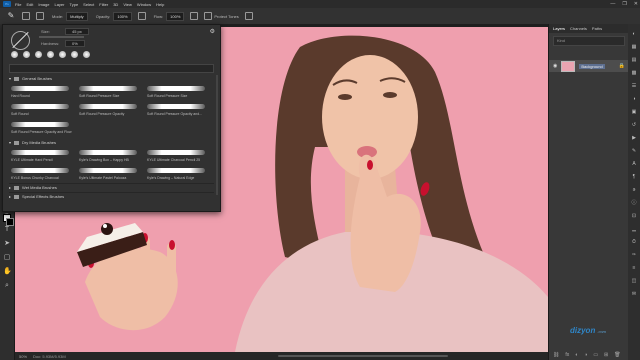 Image resolution: width=640 pixels, height=360 pixels. What do you see at coordinates (212, 31) in the screenshot?
I see `gear-icon: ⚙` at bounding box center [212, 31].